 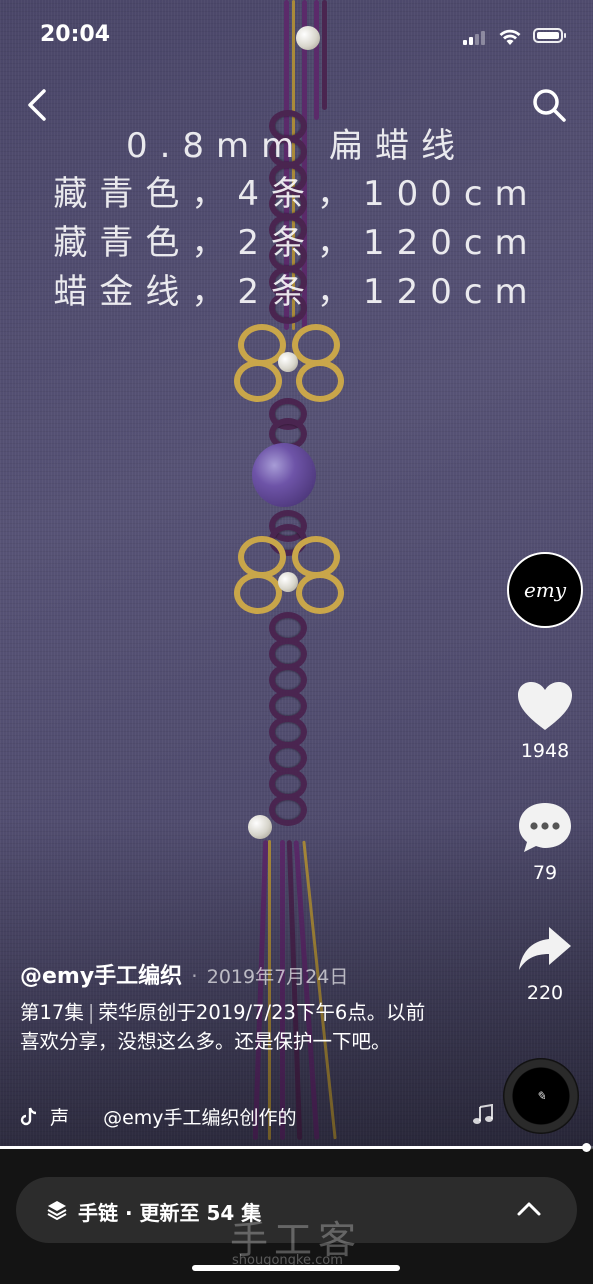 What do you see at coordinates (549, 35) in the screenshot?
I see `battery-icon` at bounding box center [549, 35].